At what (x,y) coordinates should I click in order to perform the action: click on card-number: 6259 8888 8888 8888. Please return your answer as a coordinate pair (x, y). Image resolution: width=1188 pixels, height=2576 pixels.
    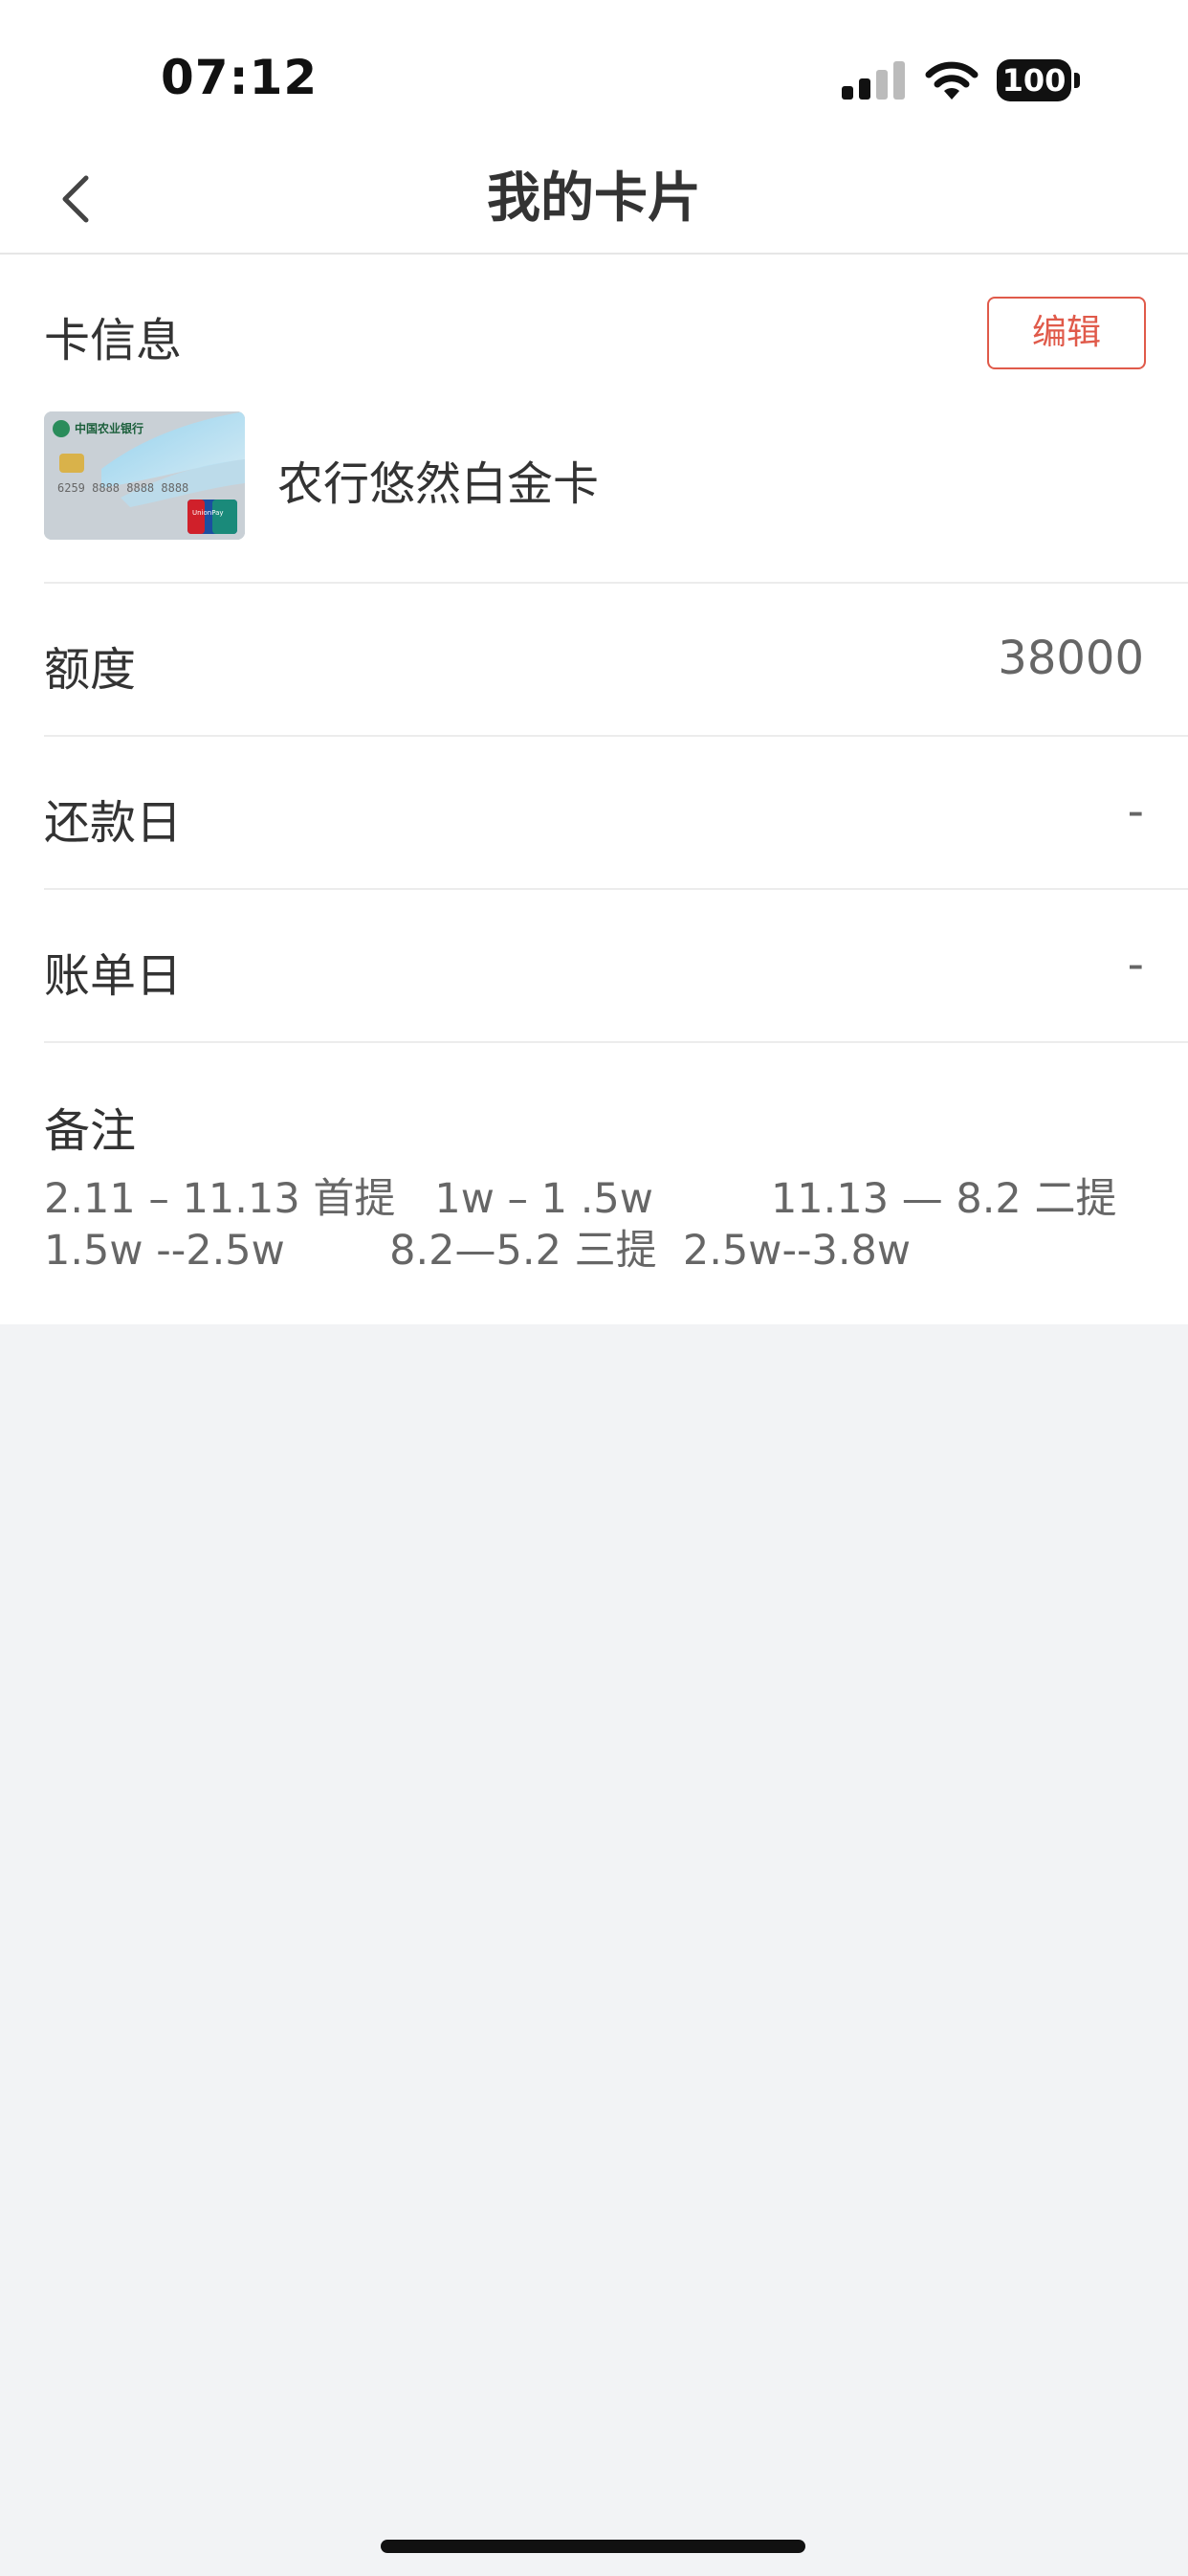
    Looking at the image, I should click on (122, 488).